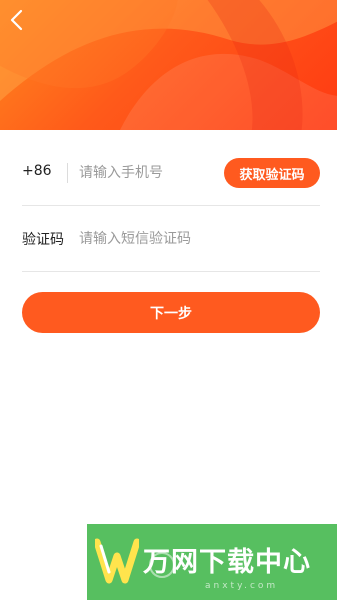  What do you see at coordinates (117, 561) in the screenshot?
I see `w-logo-icon` at bounding box center [117, 561].